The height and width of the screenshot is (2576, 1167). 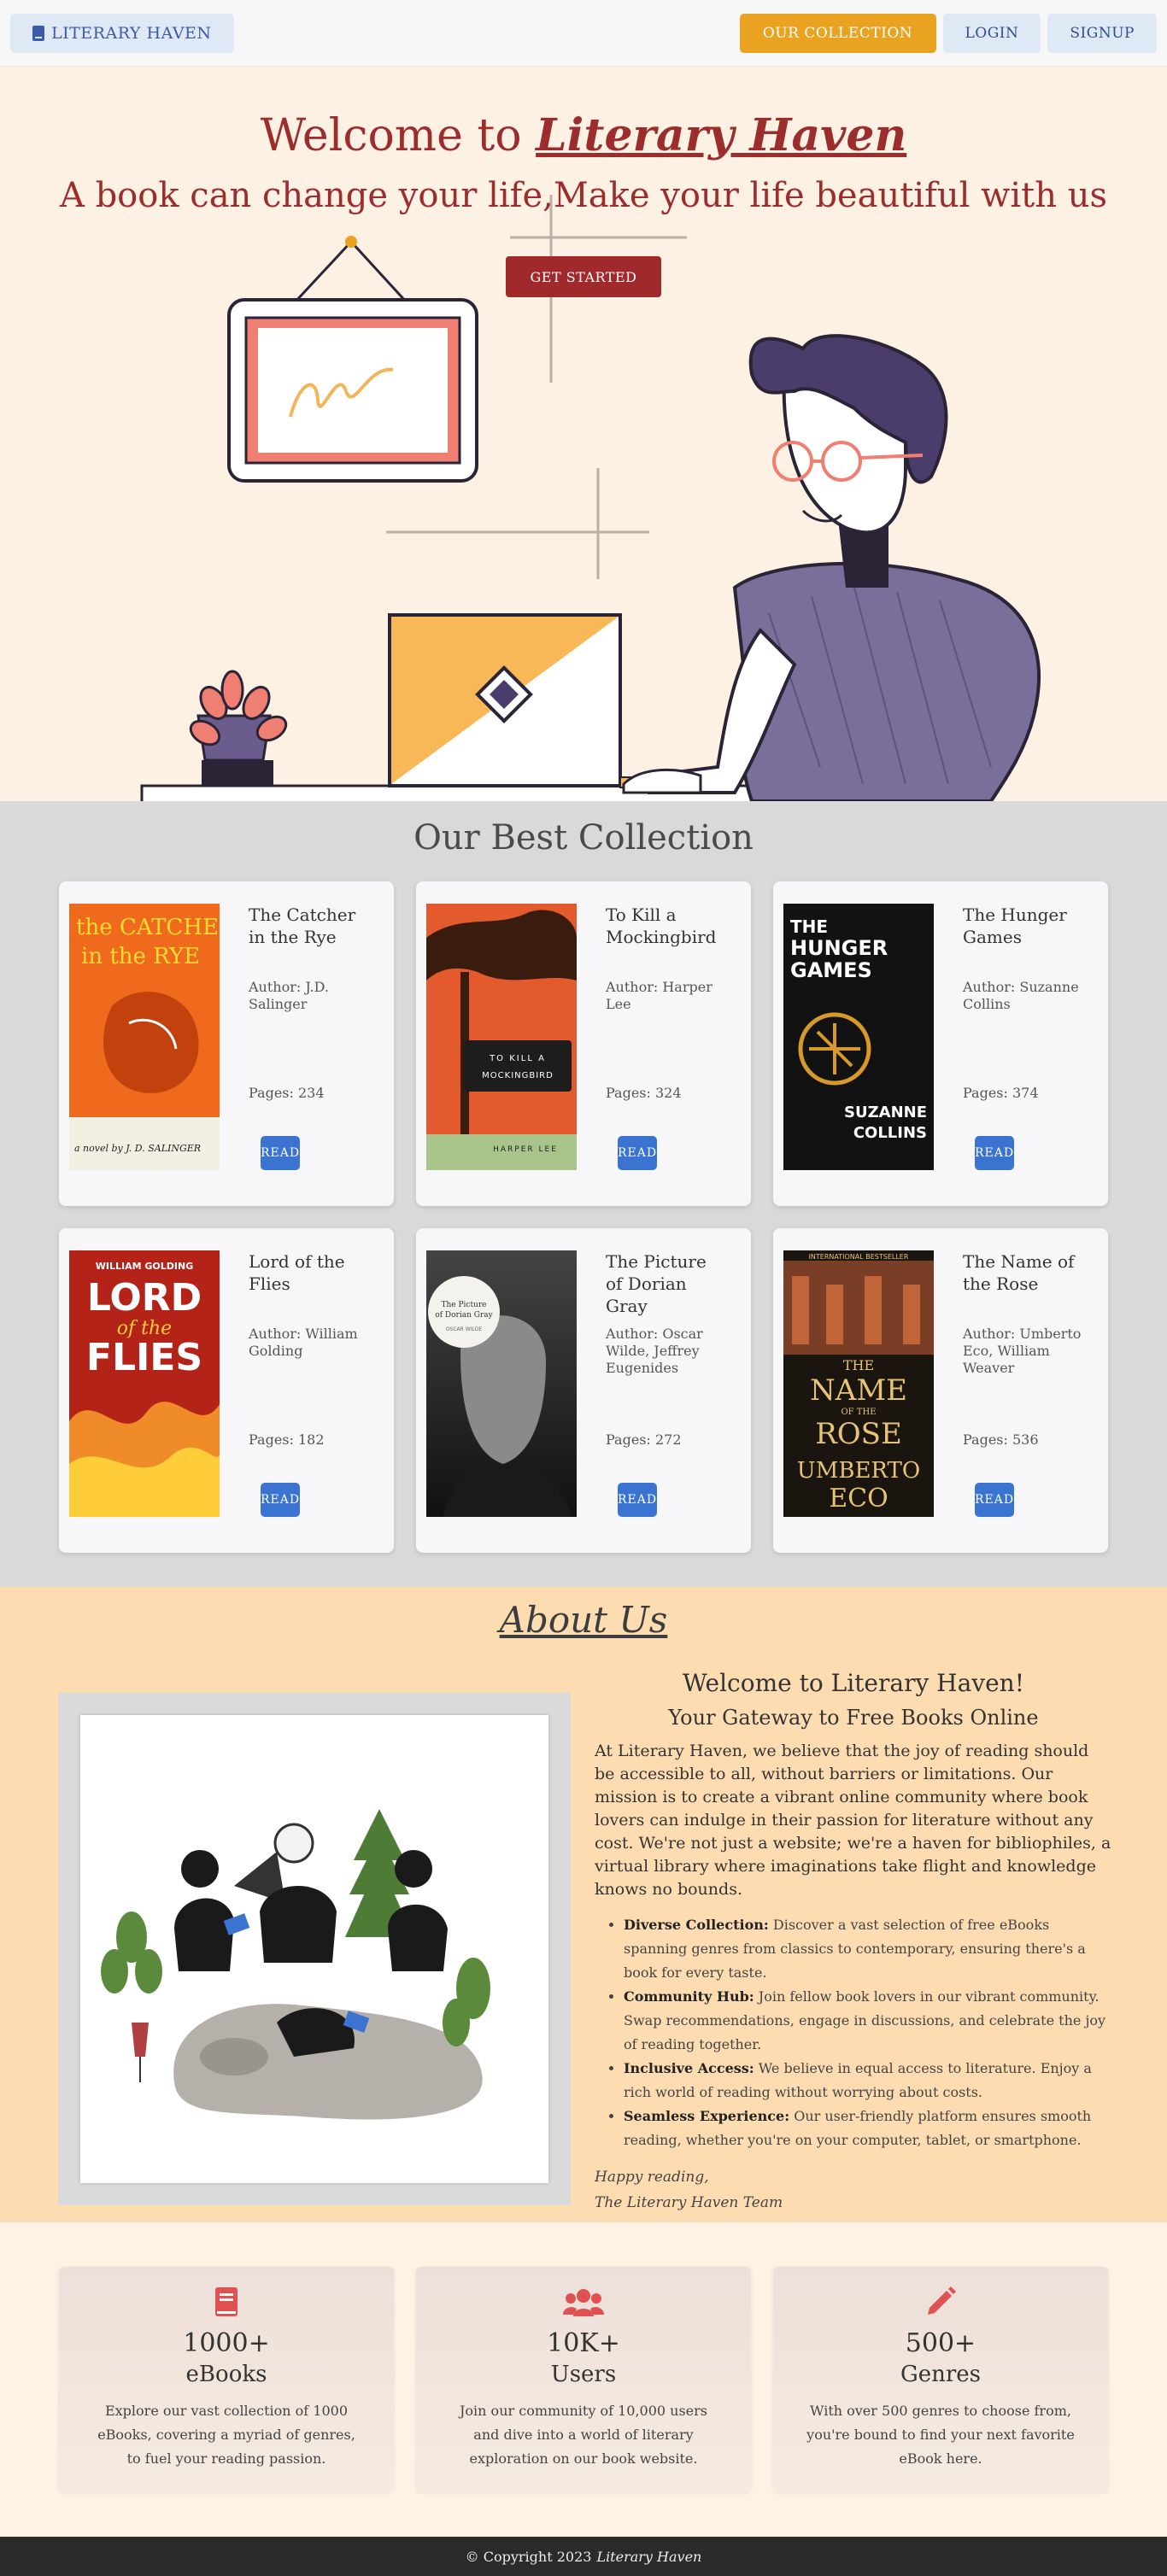 I want to click on cover-title-2: NAME, so click(x=858, y=1390).